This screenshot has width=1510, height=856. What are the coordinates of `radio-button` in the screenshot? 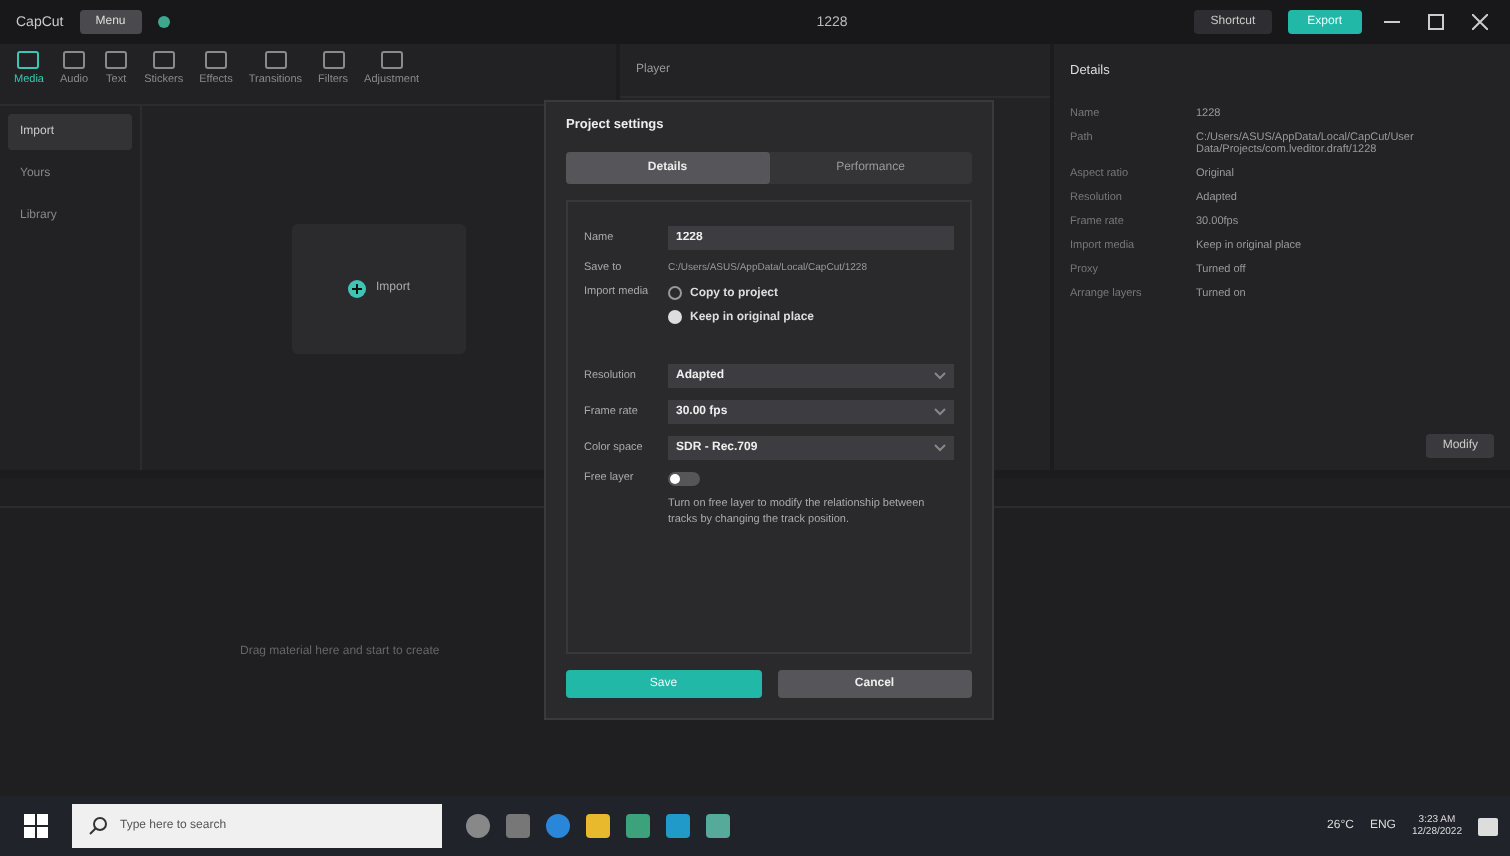 It's located at (675, 293).